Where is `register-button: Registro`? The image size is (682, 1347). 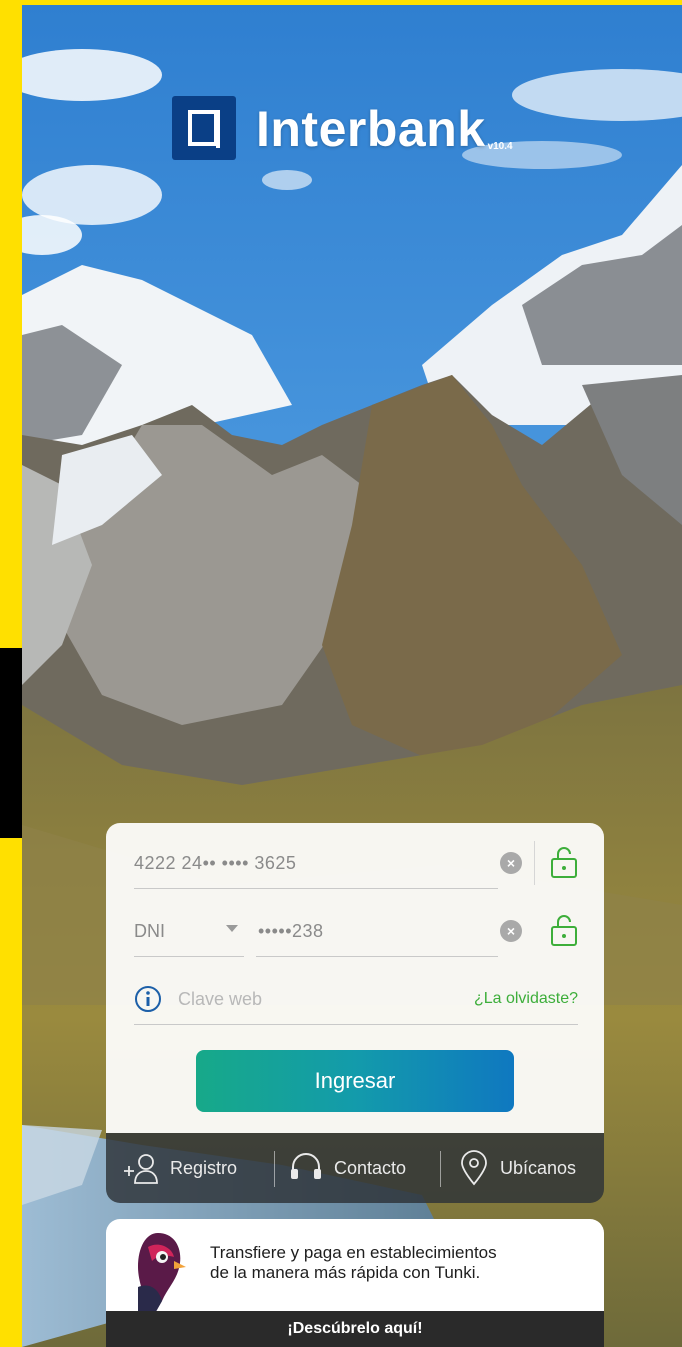
register-button: Registro is located at coordinates (179, 1168).